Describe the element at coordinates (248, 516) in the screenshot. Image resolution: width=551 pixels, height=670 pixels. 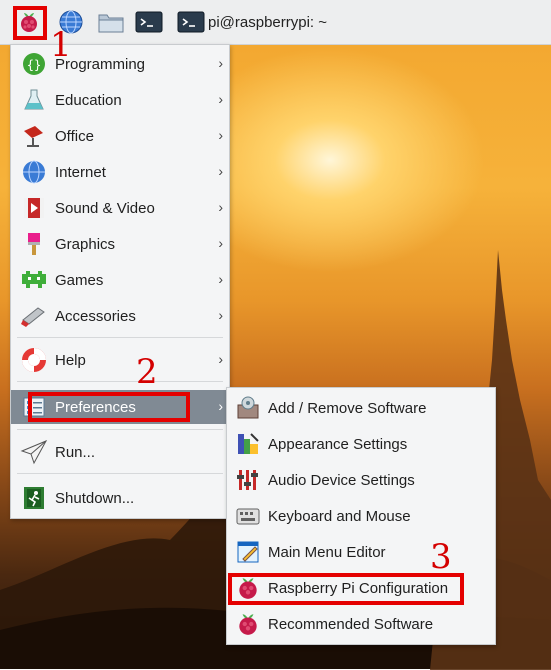
I see `keyboard-icon` at that location.